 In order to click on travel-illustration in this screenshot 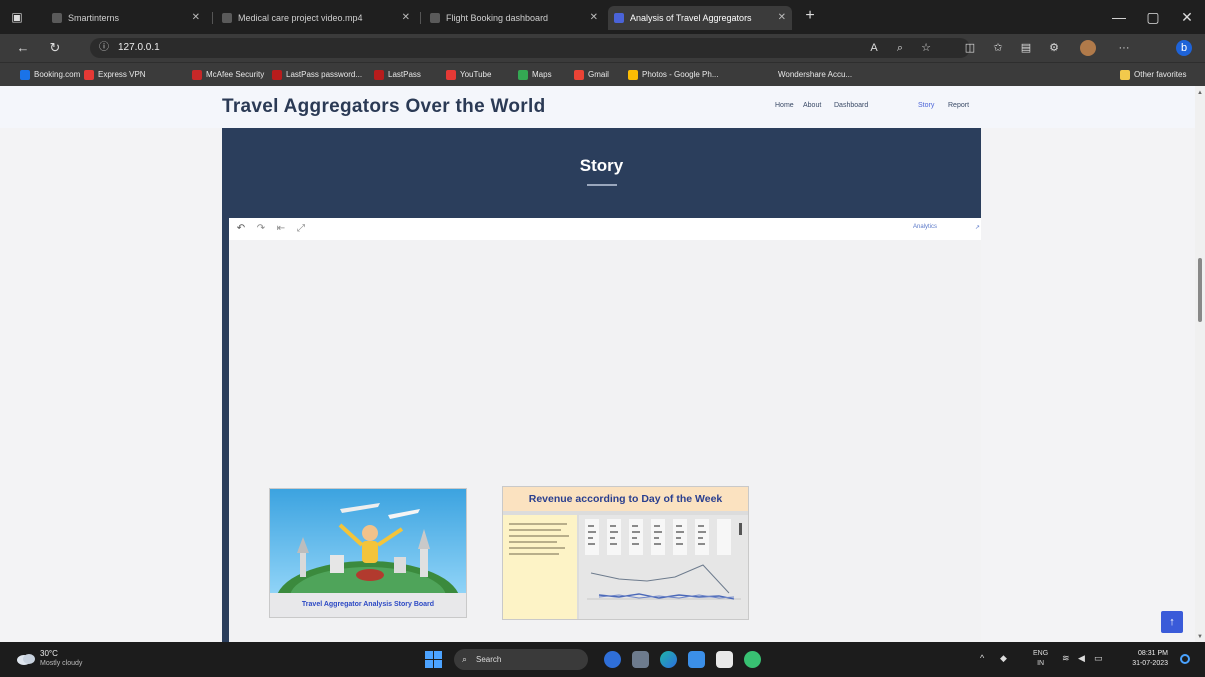, I will do `click(368, 541)`.